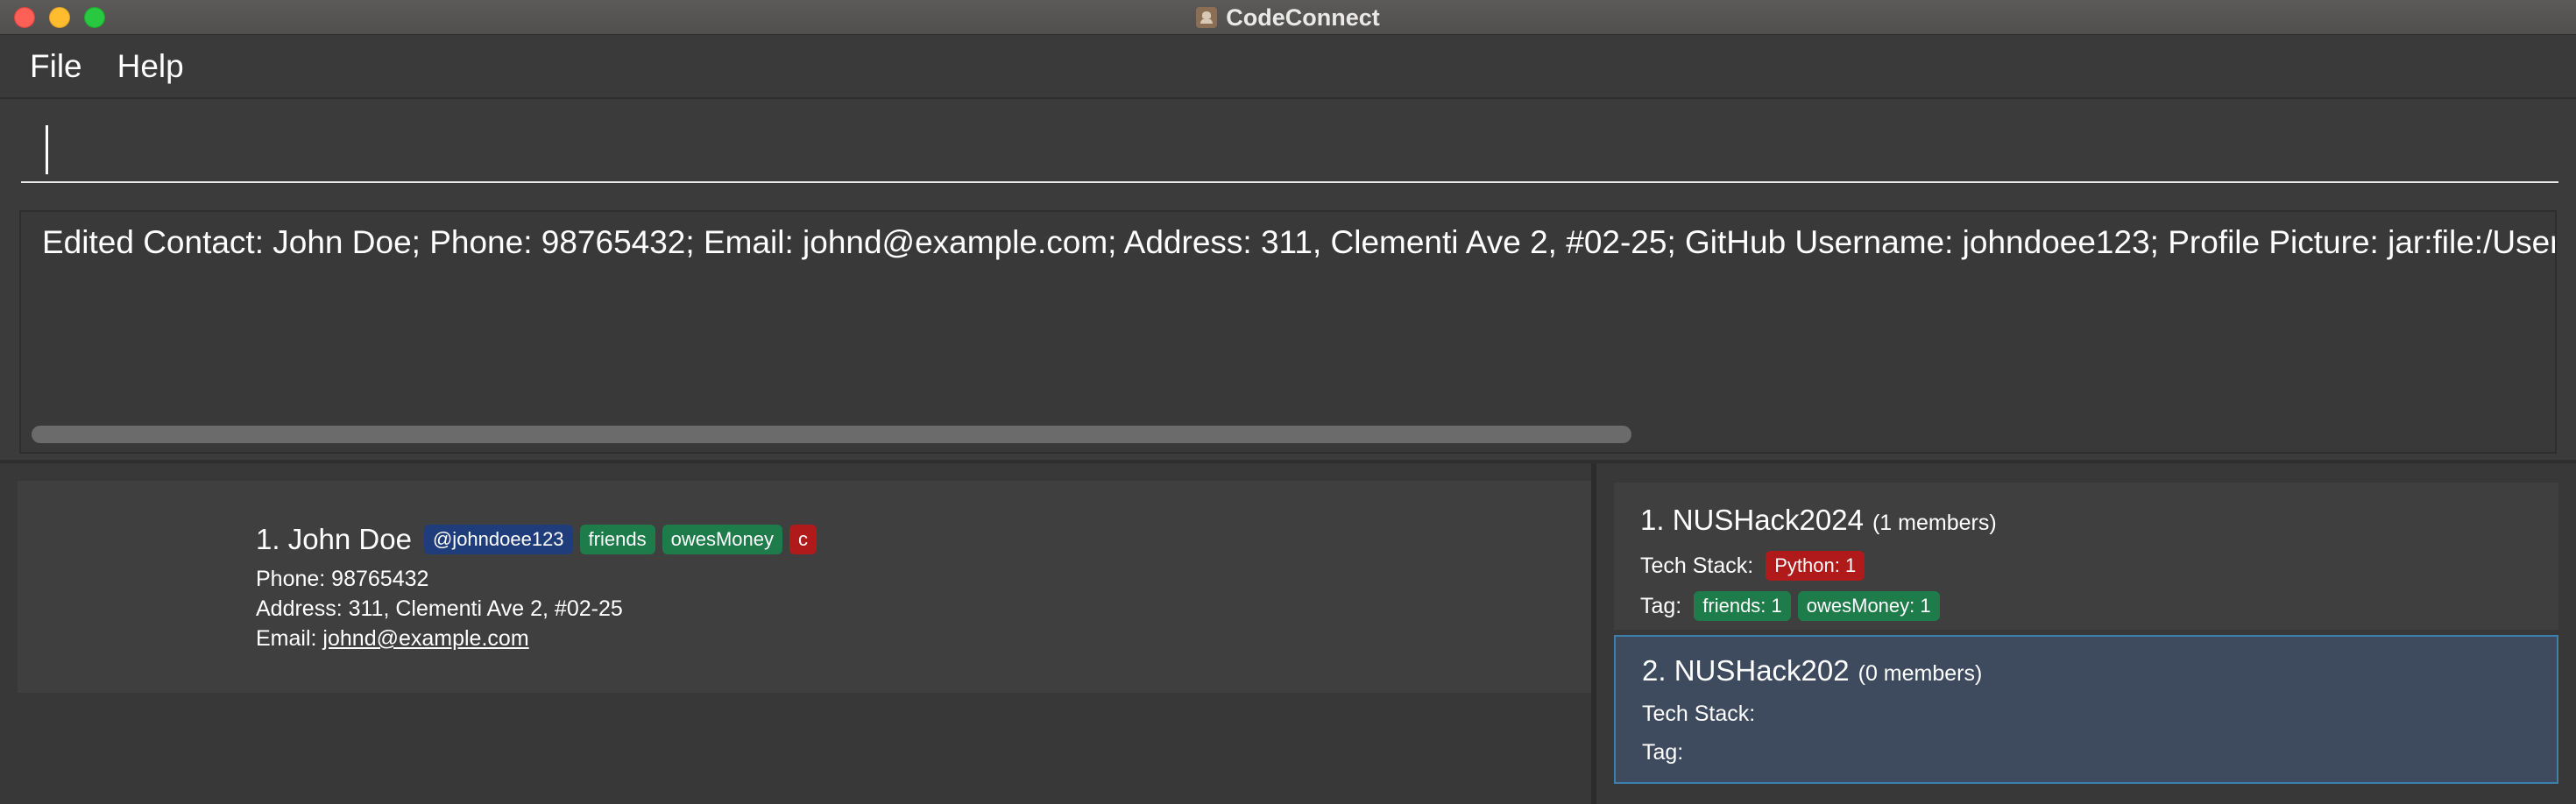 The width and height of the screenshot is (2576, 804). What do you see at coordinates (1934, 523) in the screenshot?
I see `team-member-count: (1 members)` at bounding box center [1934, 523].